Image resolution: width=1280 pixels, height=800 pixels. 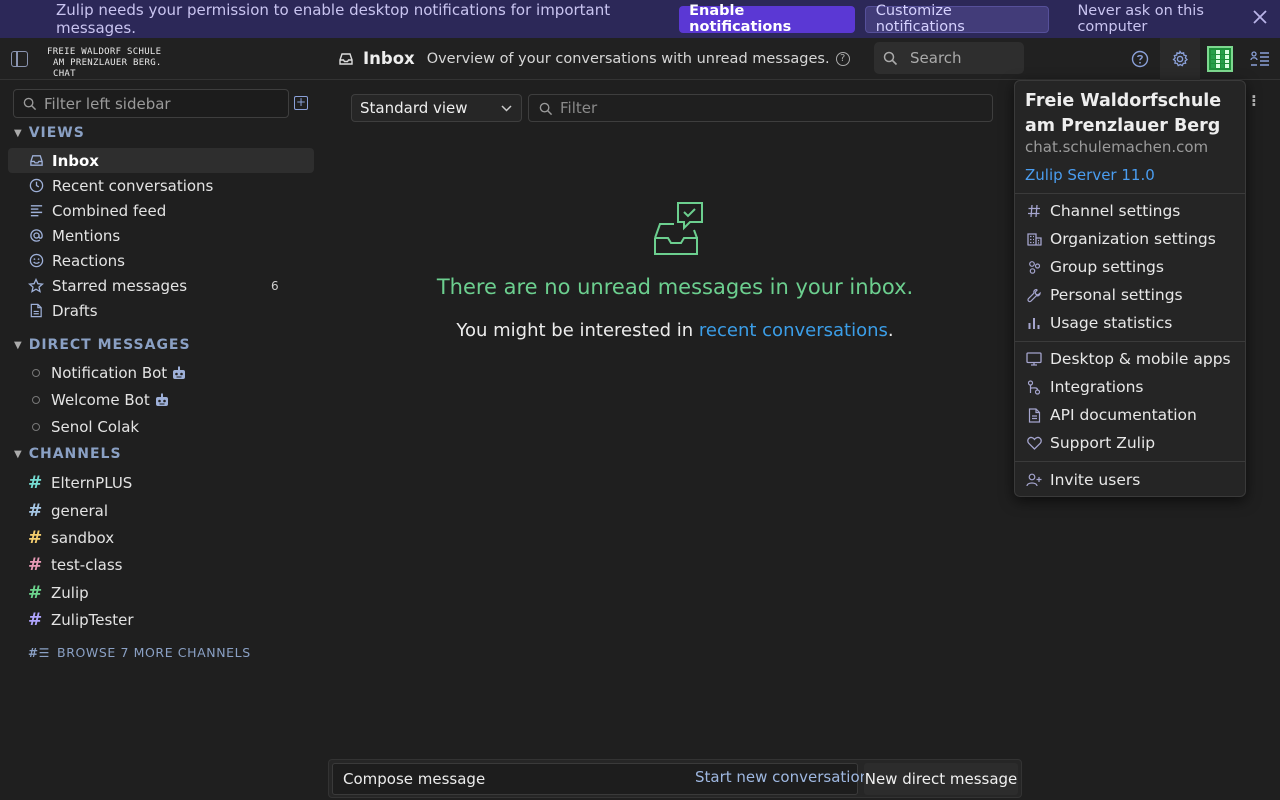 I want to click on add-channel-icon: +, so click(x=301, y=103).